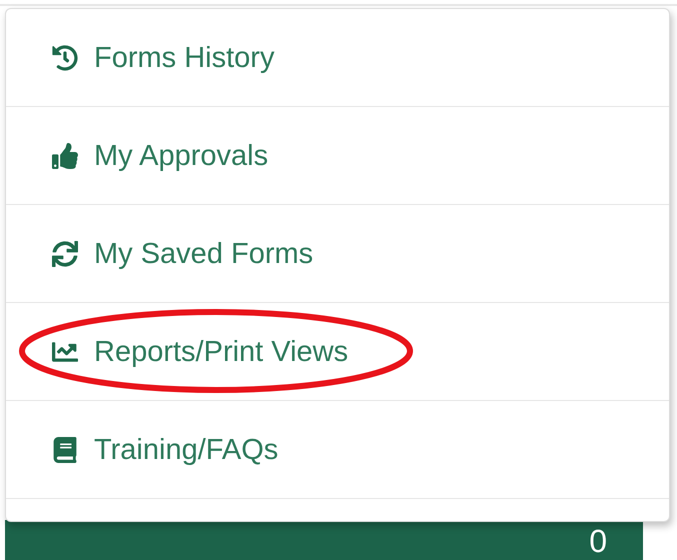 The image size is (677, 560). What do you see at coordinates (65, 155) in the screenshot?
I see `thumbs-up-icon` at bounding box center [65, 155].